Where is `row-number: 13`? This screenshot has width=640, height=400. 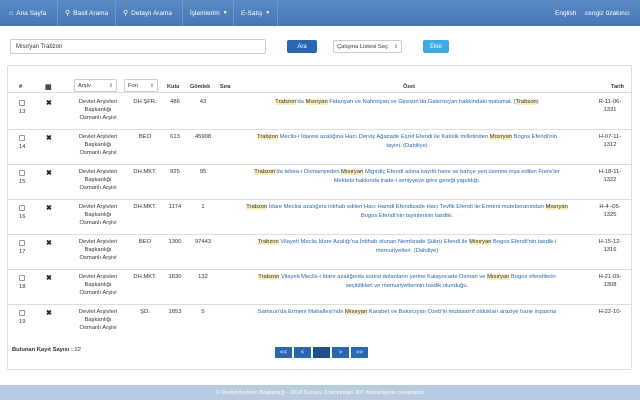 row-number: 13 is located at coordinates (22, 112).